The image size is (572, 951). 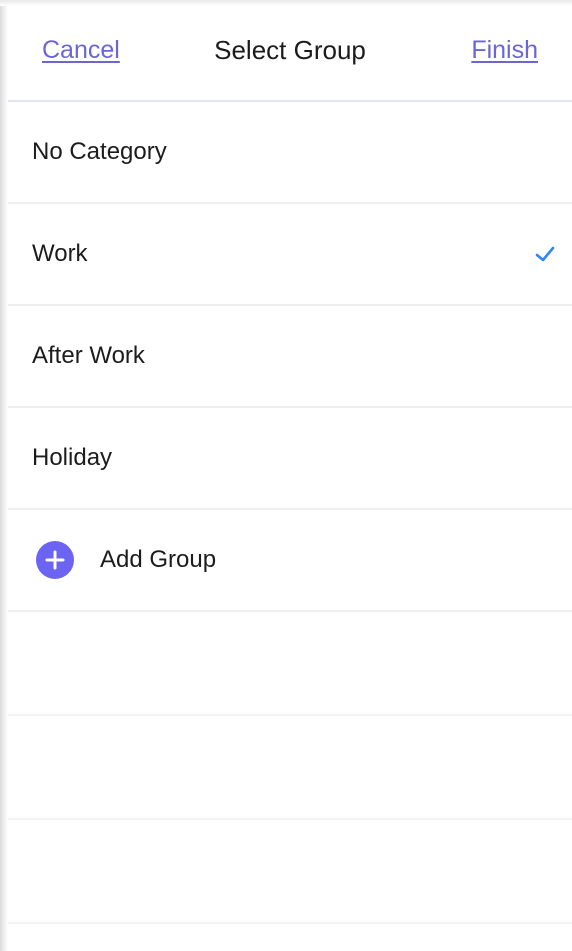 What do you see at coordinates (55, 560) in the screenshot?
I see `plus-circle-icon` at bounding box center [55, 560].